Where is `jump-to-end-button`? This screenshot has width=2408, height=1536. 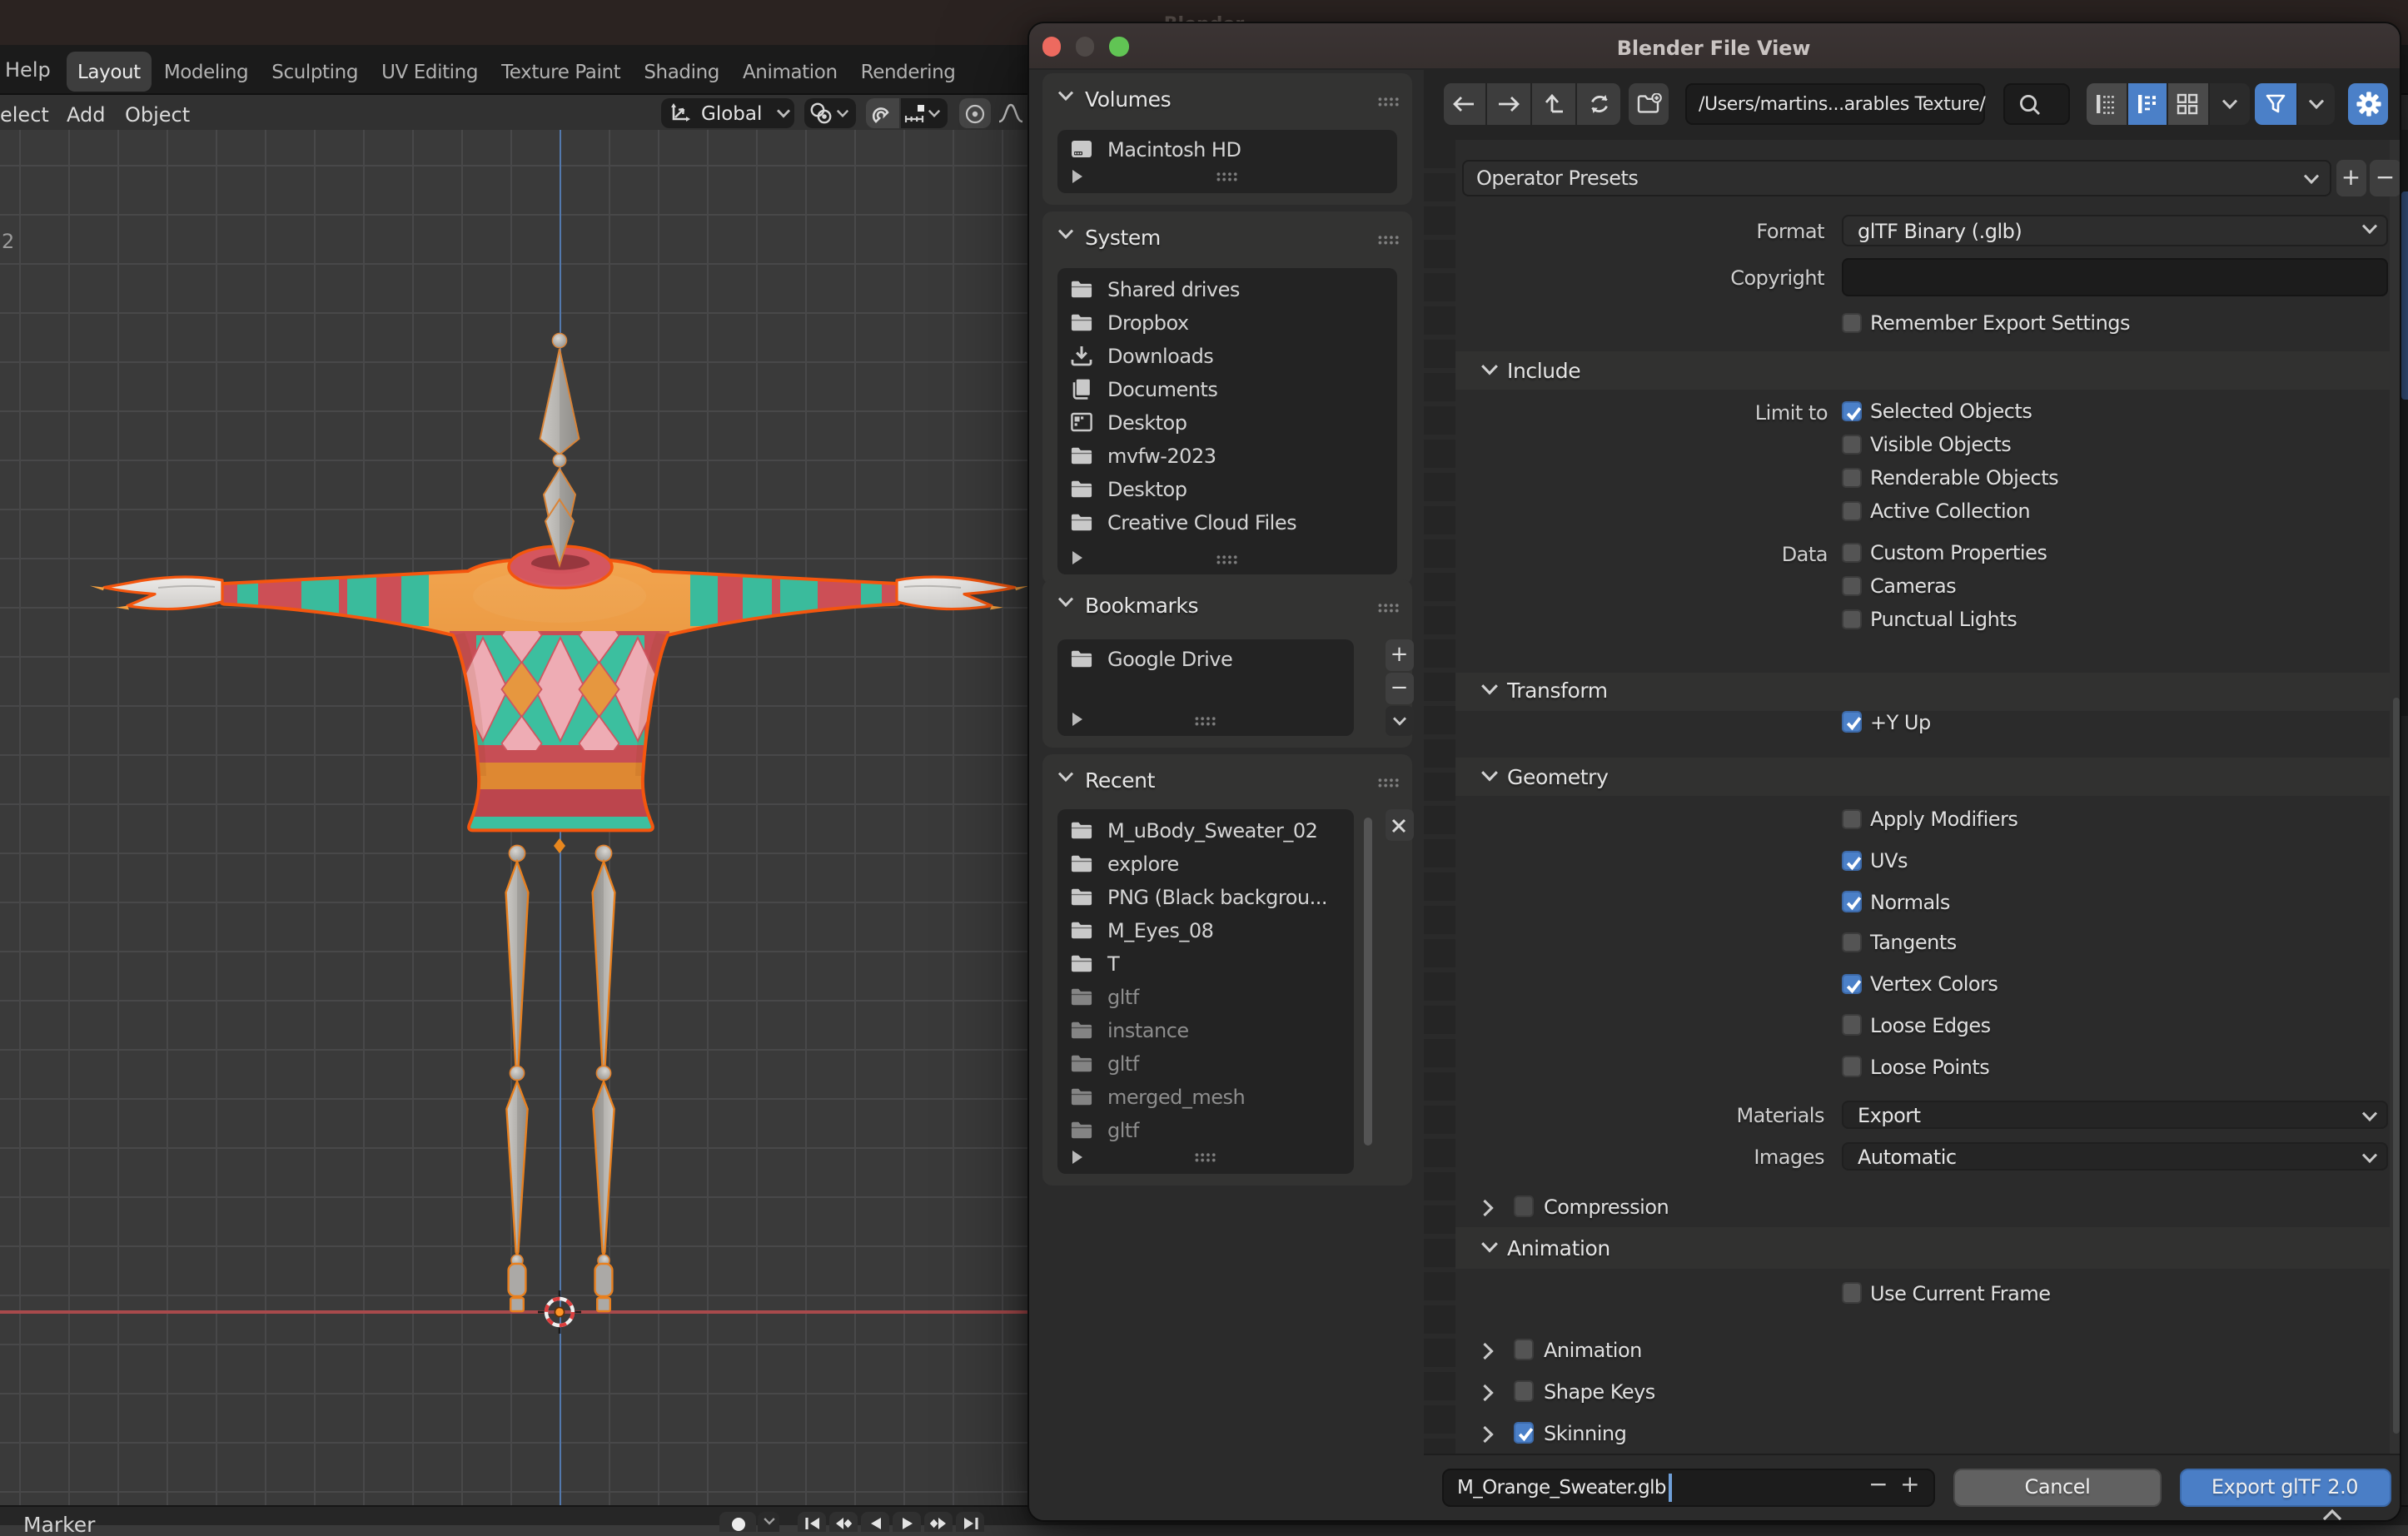
jump-to-end-button is located at coordinates (970, 1522).